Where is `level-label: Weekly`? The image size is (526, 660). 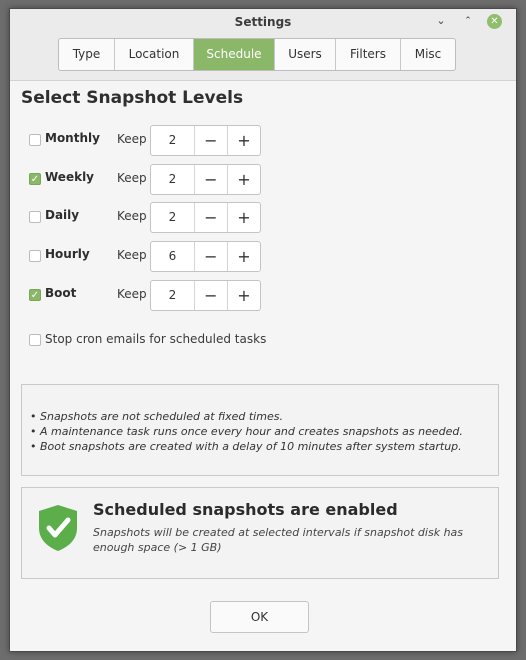
level-label: Weekly is located at coordinates (70, 177).